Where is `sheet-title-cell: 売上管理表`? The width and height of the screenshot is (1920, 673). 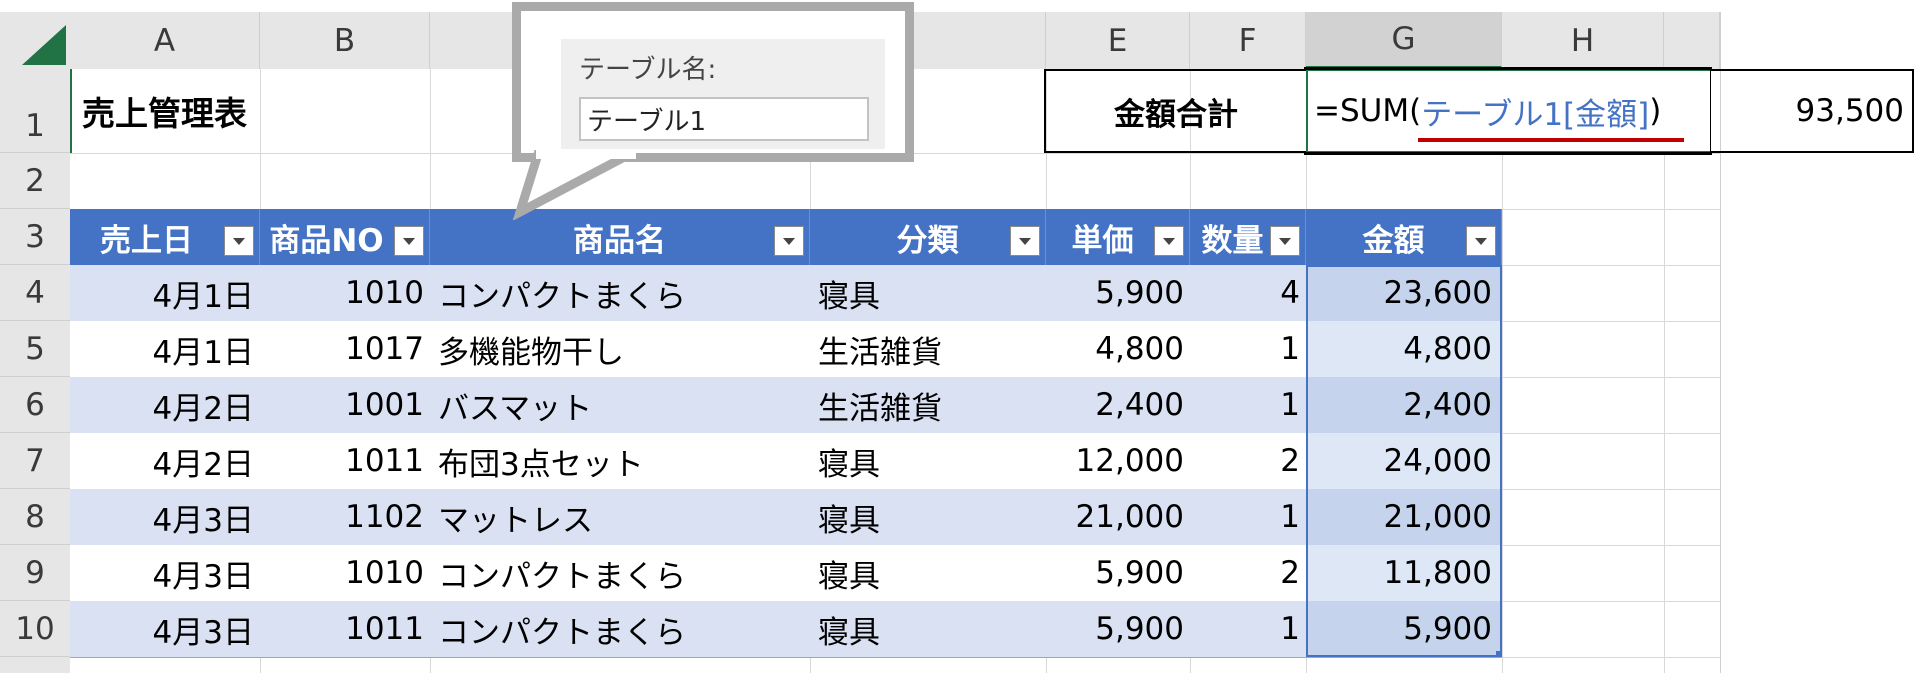 sheet-title-cell: 売上管理表 is located at coordinates (220, 111).